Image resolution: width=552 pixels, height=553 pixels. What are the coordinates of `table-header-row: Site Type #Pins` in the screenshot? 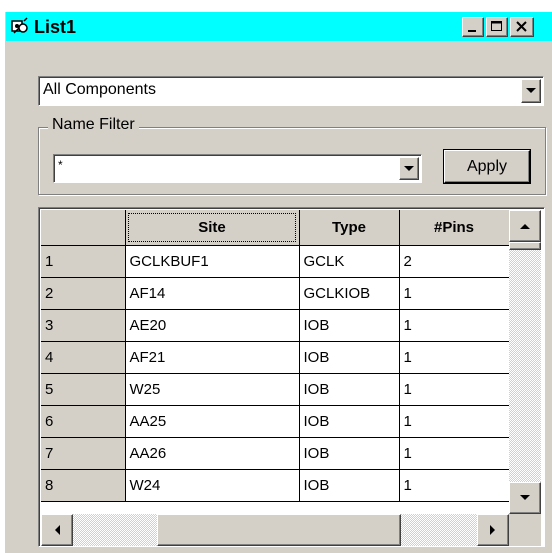 It's located at (275, 228).